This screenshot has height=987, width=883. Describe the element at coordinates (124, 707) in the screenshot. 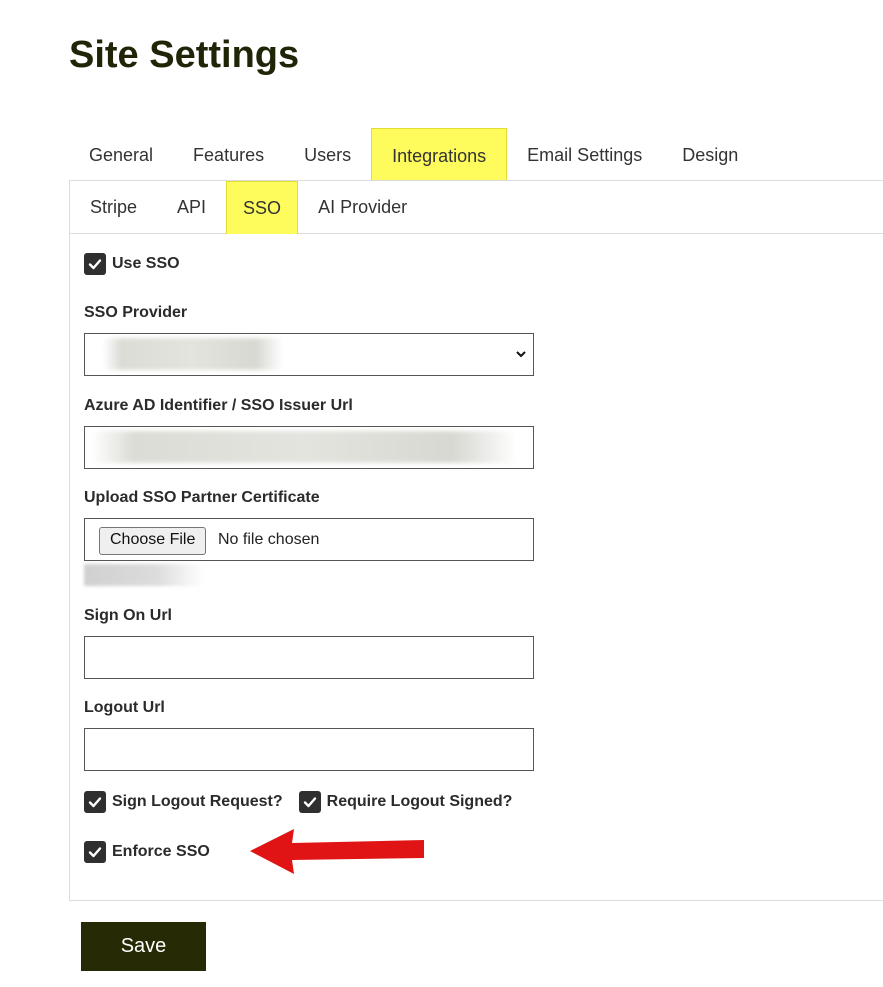

I see `logout-url-label: Logout Url` at that location.